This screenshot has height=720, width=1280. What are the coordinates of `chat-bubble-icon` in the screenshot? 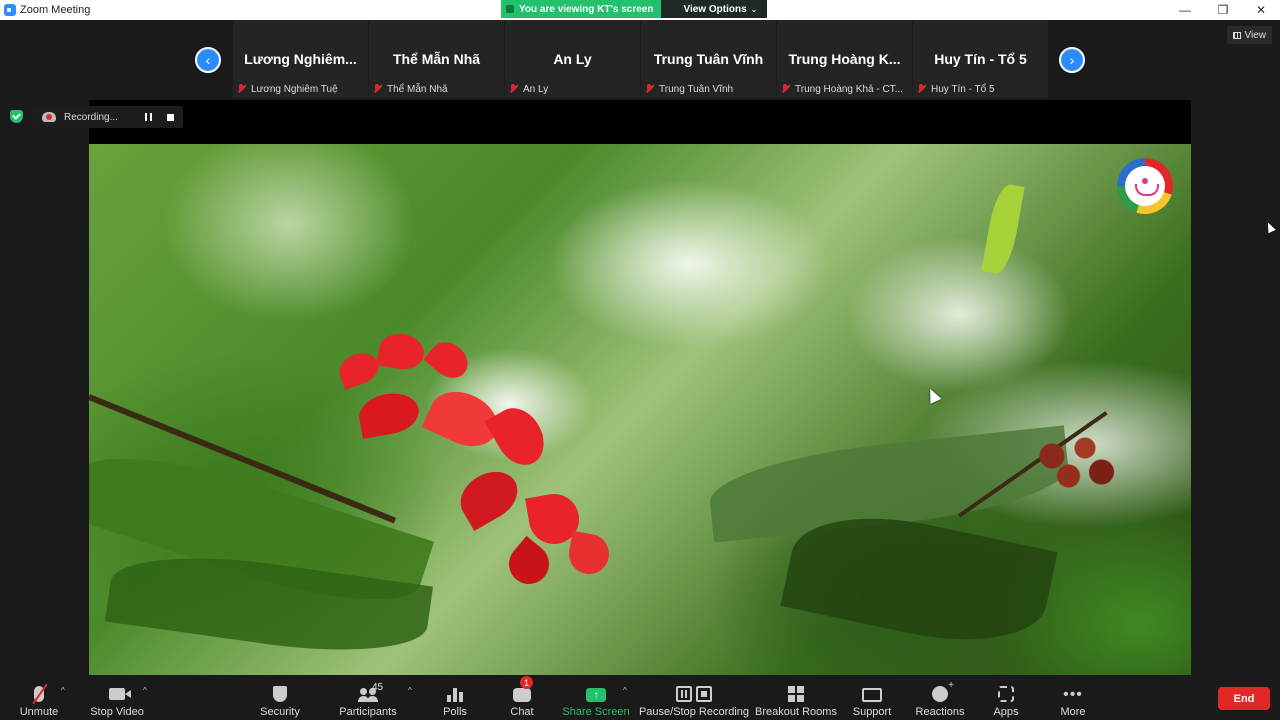 It's located at (522, 695).